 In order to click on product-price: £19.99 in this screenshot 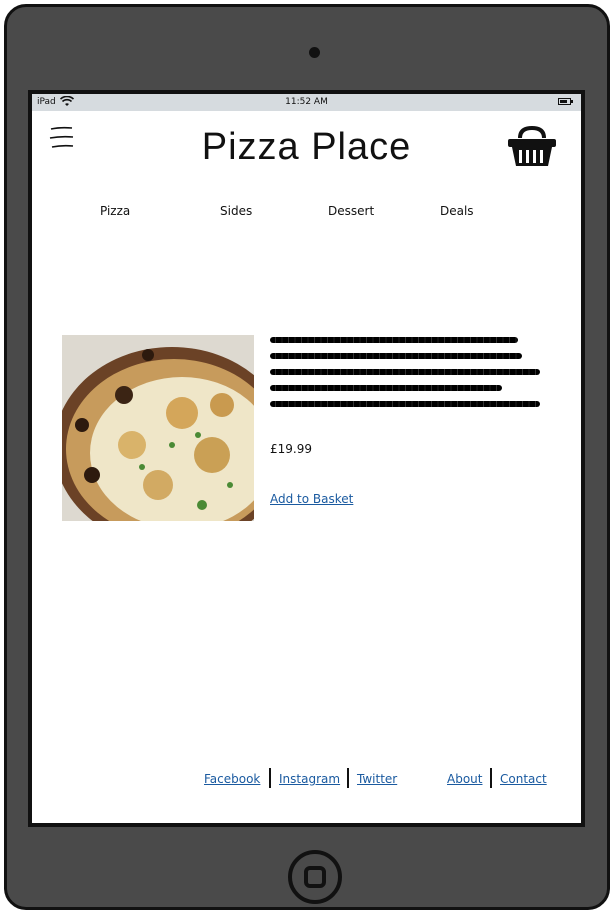, I will do `click(291, 449)`.